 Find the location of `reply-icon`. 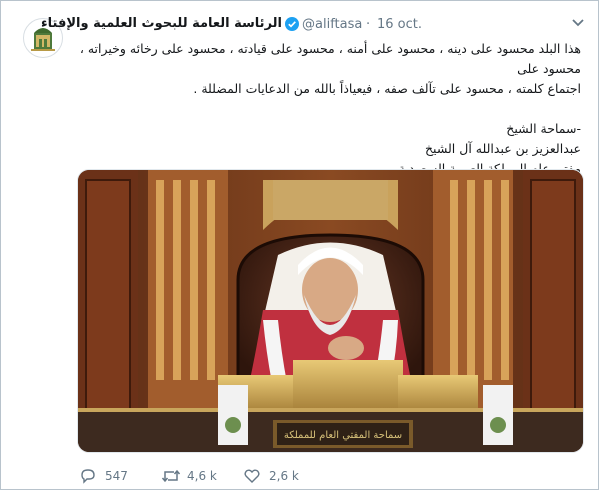

reply-icon is located at coordinates (88, 476).